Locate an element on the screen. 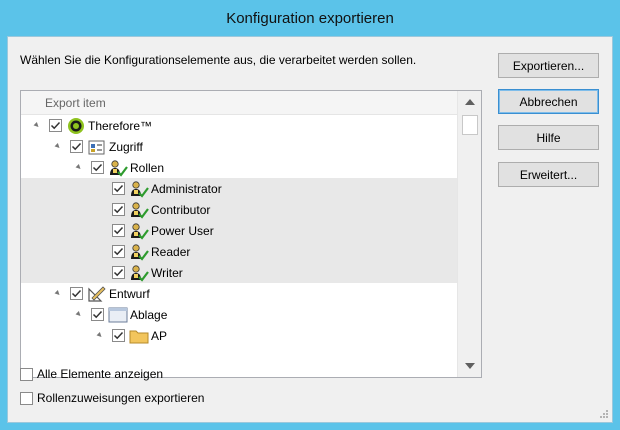  therefore-logo-icon is located at coordinates (76, 126).